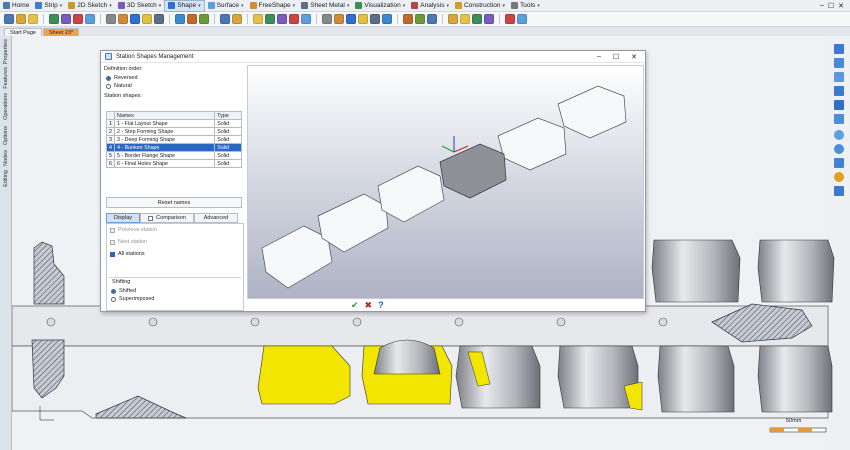 The image size is (850, 450). What do you see at coordinates (373, 57) in the screenshot?
I see `dialog-title-bar: Station Shapes Management – ☐ ✕` at bounding box center [373, 57].